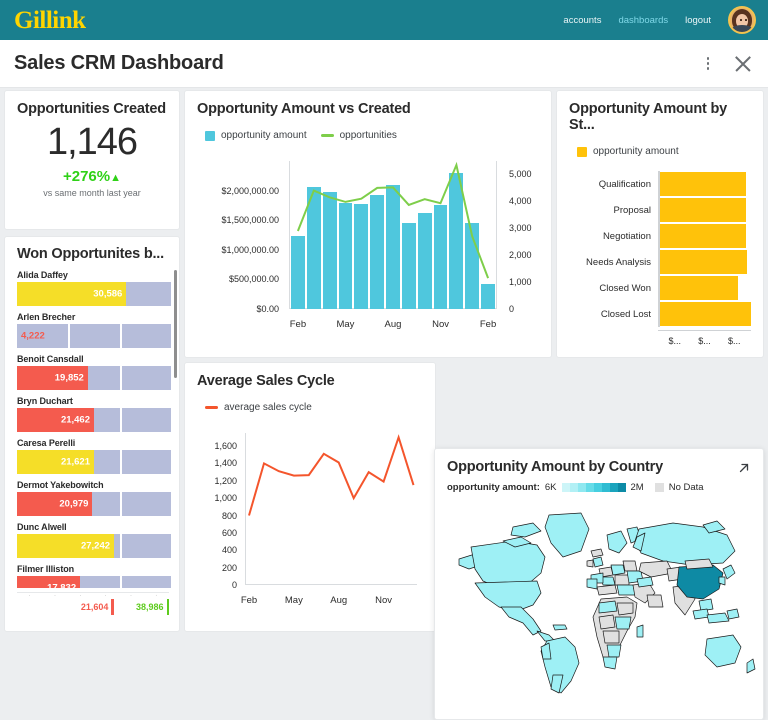 This screenshot has width=768, height=720. I want to click on bullet-row-fill: 30,586, so click(72, 294).